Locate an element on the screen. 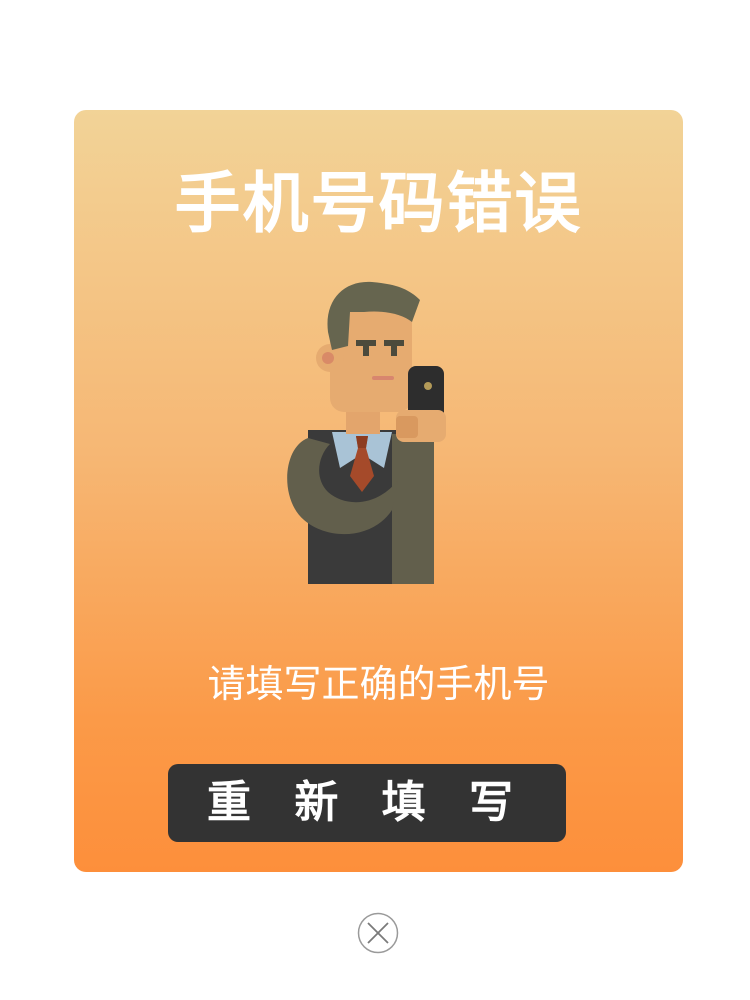 The height and width of the screenshot is (1000, 750). retry-button: 重 新 填 写 is located at coordinates (367, 803).